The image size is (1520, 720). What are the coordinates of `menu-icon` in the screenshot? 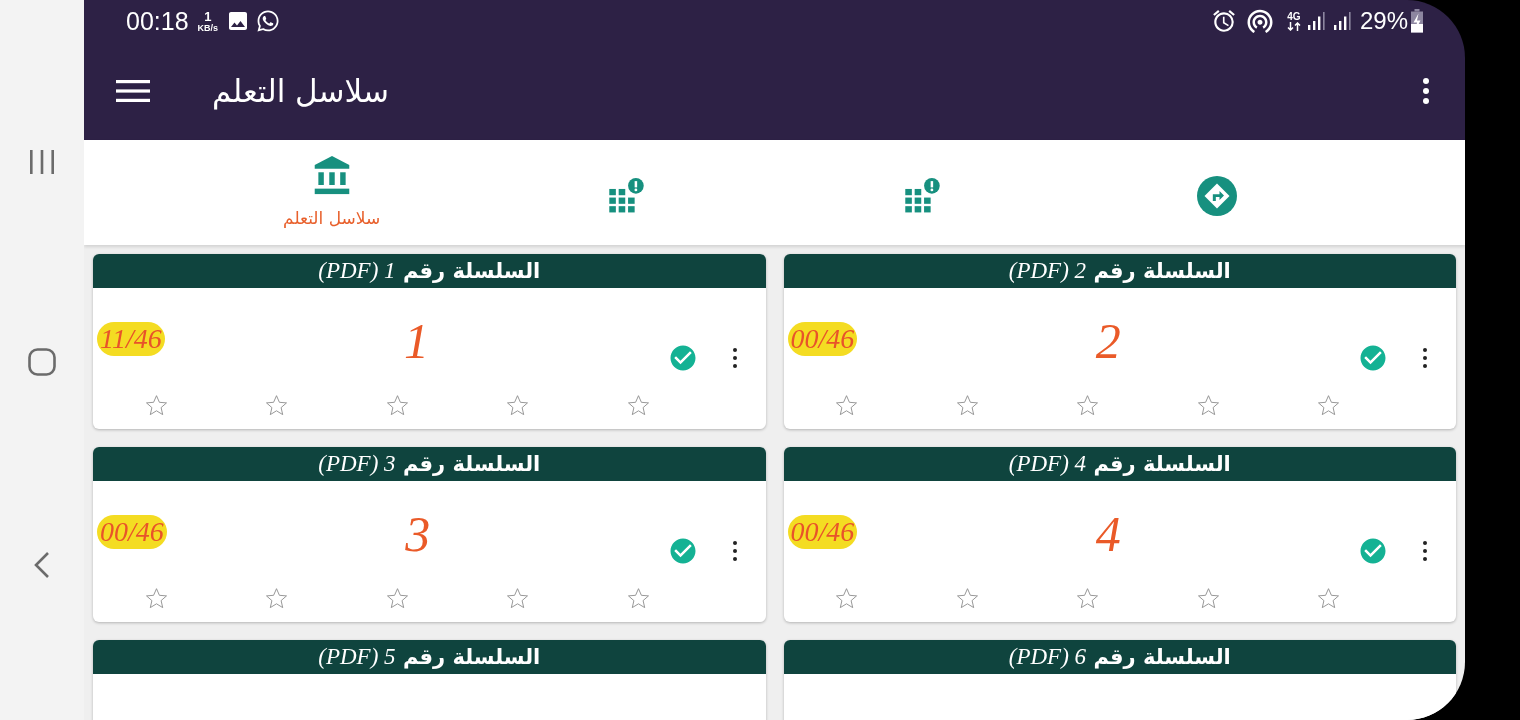 It's located at (133, 91).